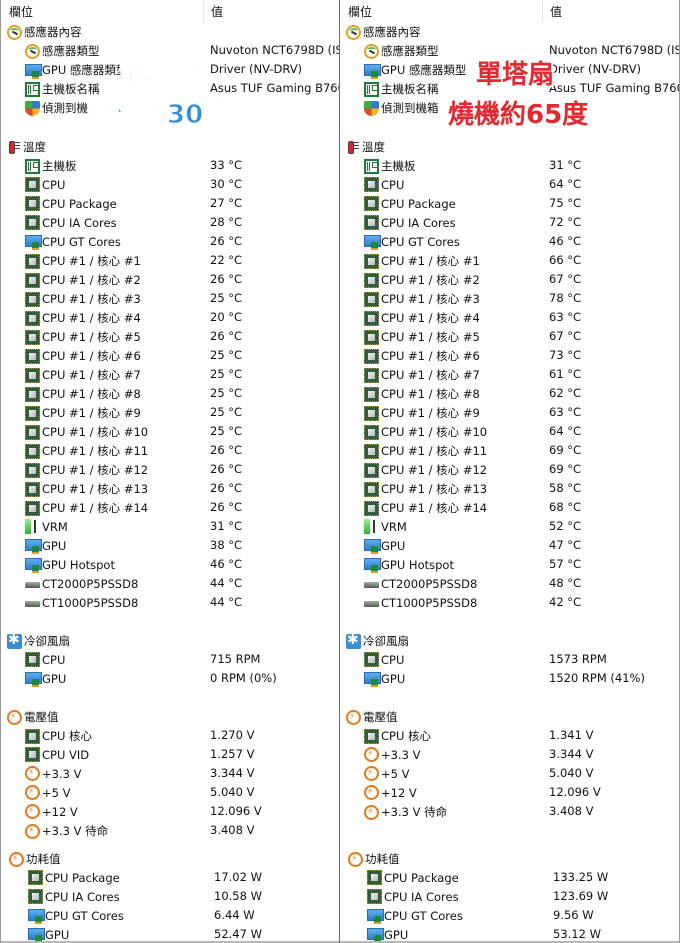  What do you see at coordinates (170, 450) in the screenshot?
I see `sensor-row: CPU #1 / 核心 #11 26 °C` at bounding box center [170, 450].